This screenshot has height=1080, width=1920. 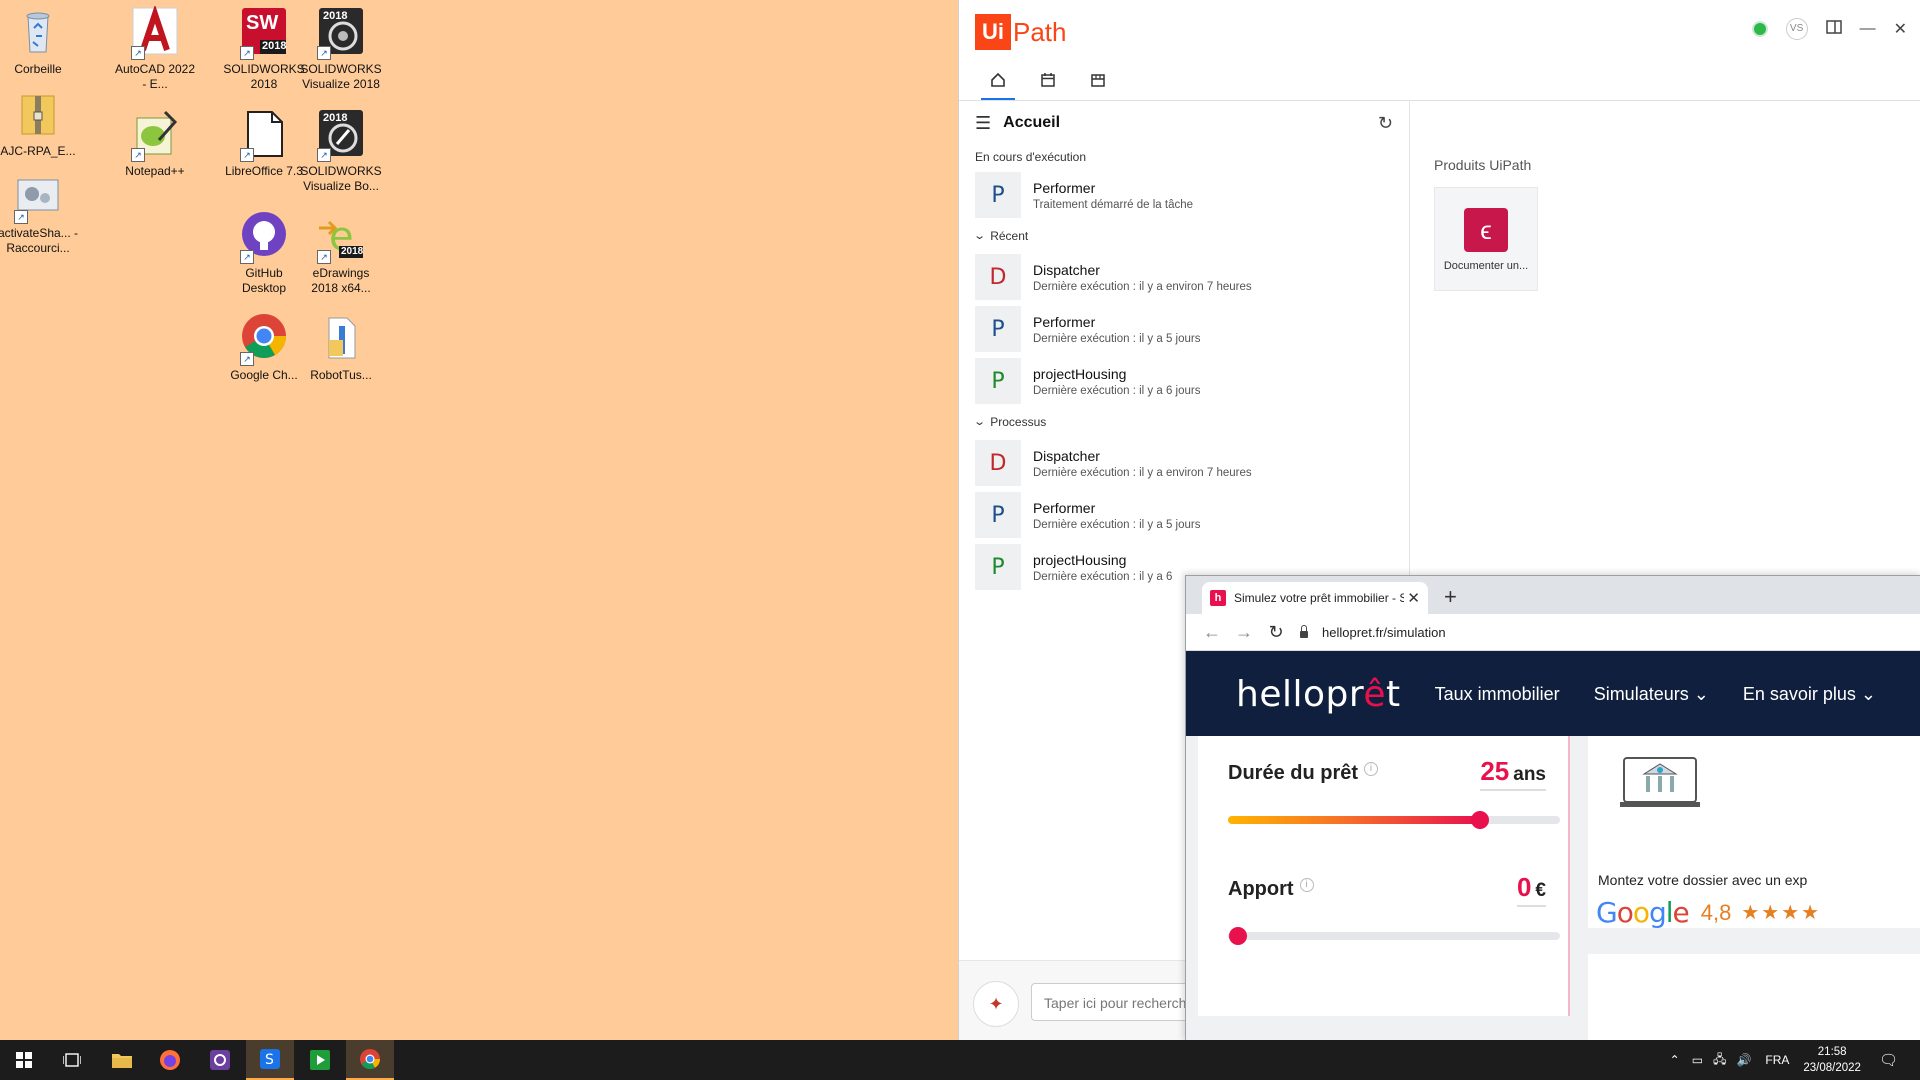 I want to click on clock-date: 23/08/2022, so click(x=1832, y=1068).